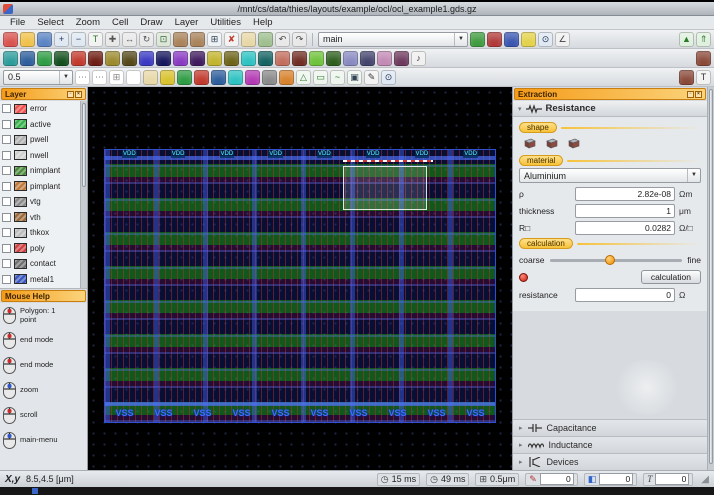 The image size is (714, 495). What do you see at coordinates (235, 77) in the screenshot?
I see `swatch-cyan-icon` at bounding box center [235, 77].